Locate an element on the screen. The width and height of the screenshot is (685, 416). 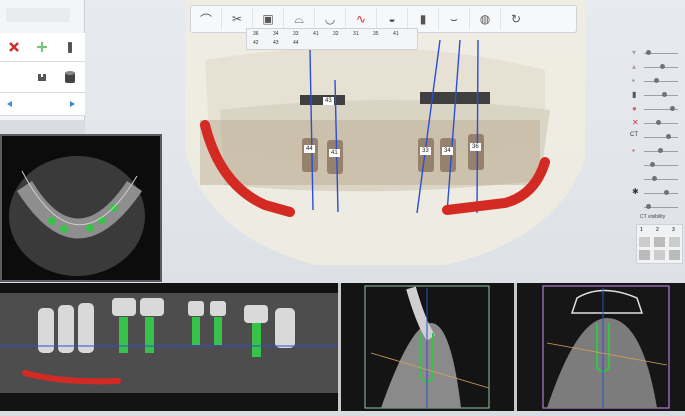
palette-title-bar is located at coordinates (38, 15).